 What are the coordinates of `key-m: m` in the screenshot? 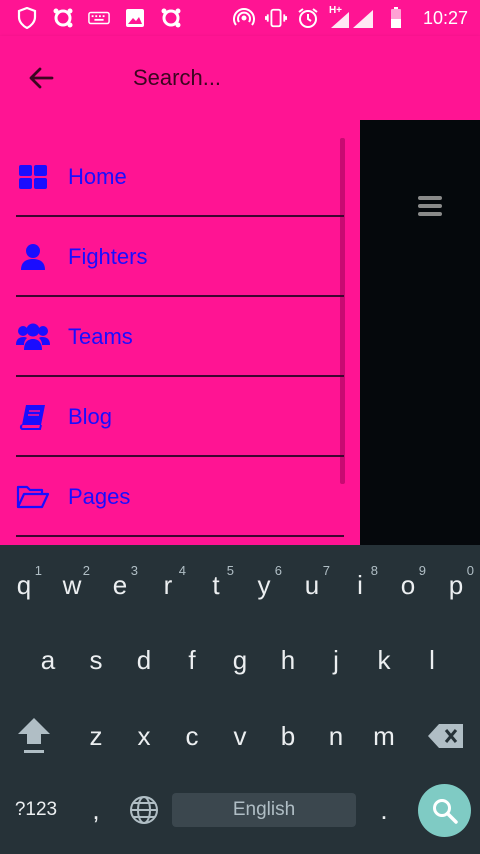 It's located at (384, 736).